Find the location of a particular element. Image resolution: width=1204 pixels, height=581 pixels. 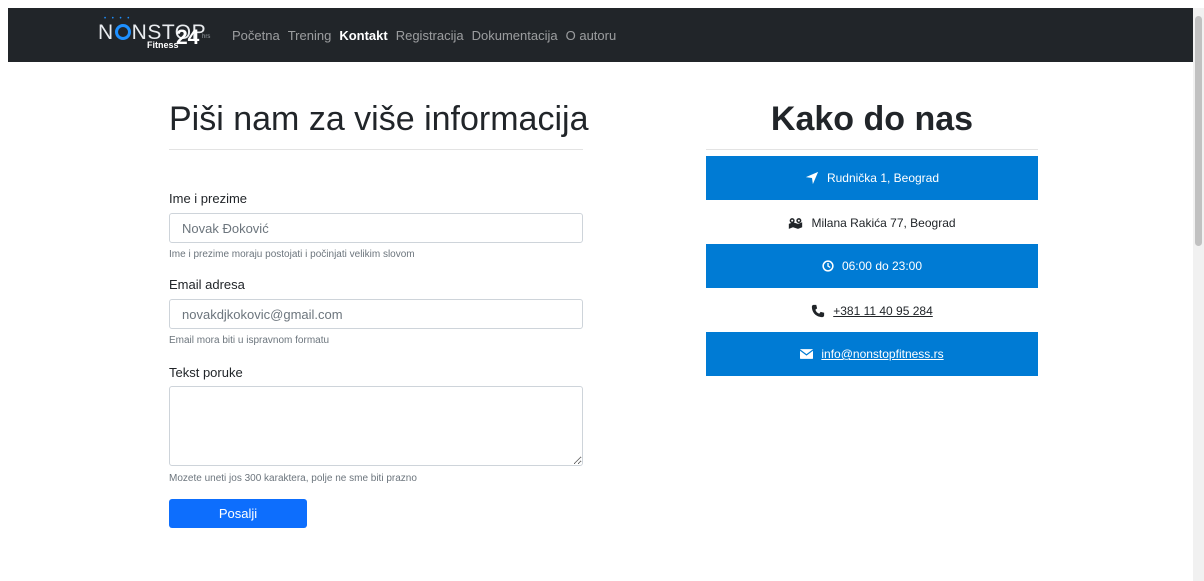

scrollbar-thumb is located at coordinates (1198, 131).